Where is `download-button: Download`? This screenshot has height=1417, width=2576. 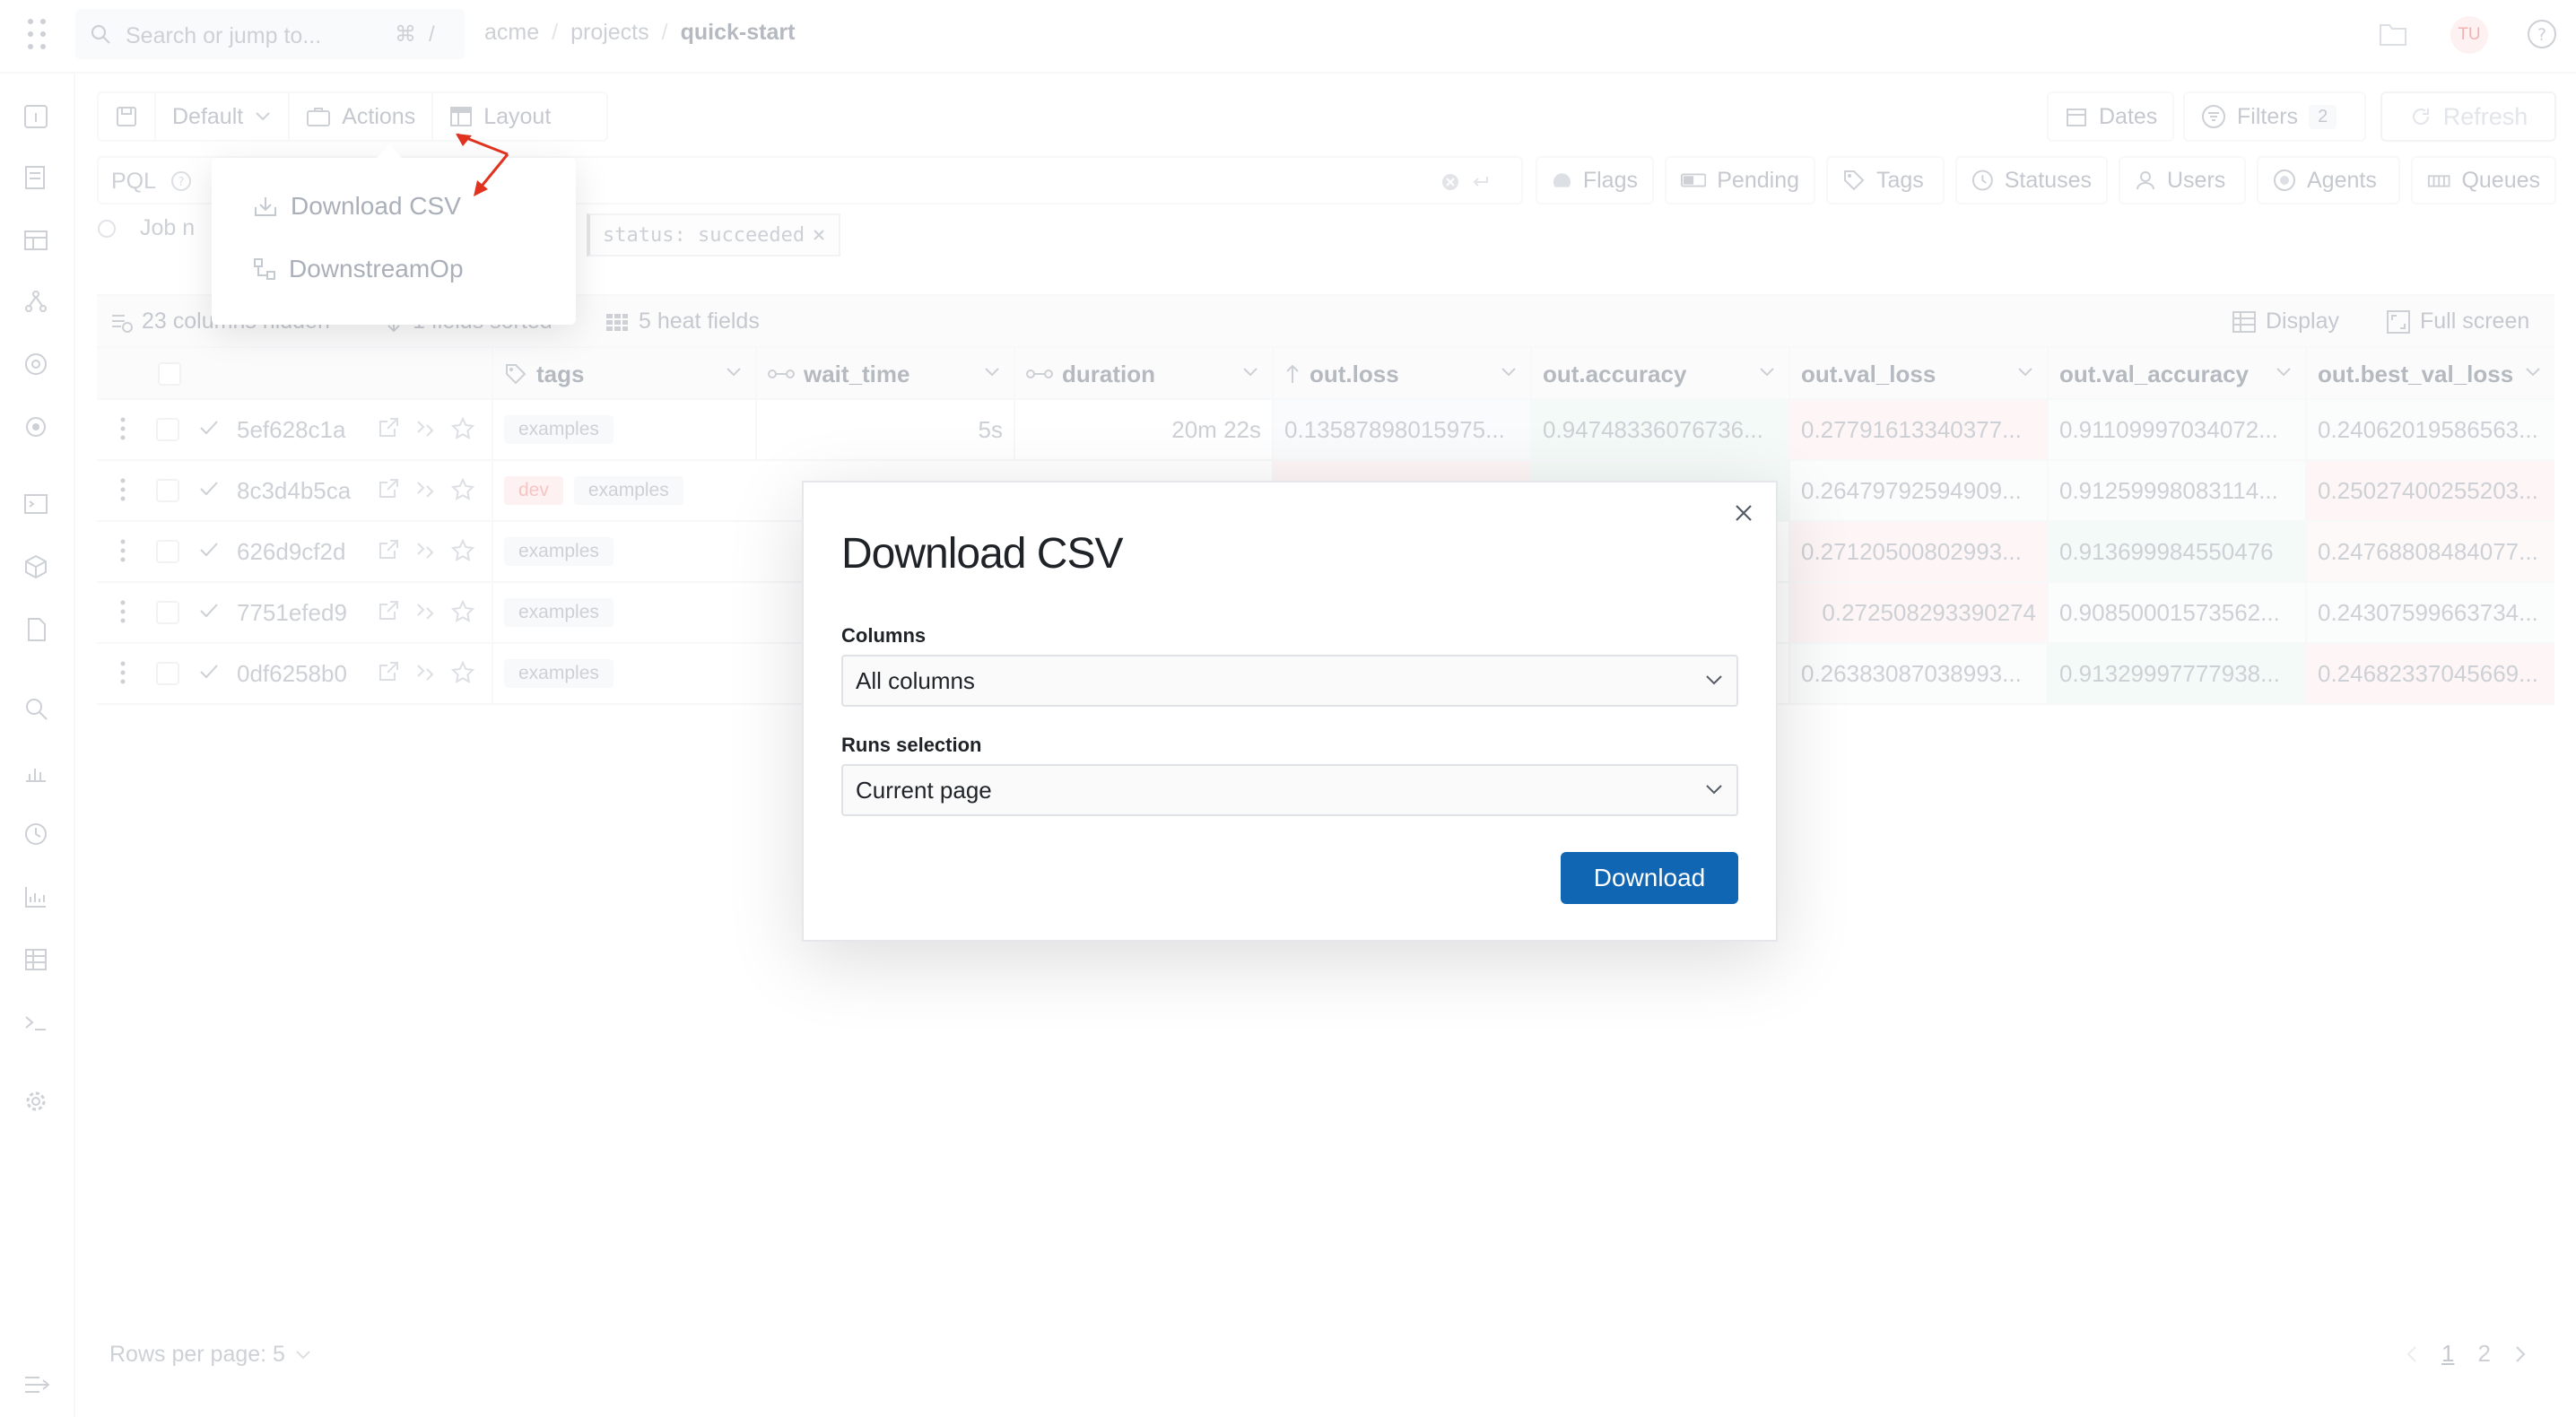
download-button: Download is located at coordinates (1649, 878).